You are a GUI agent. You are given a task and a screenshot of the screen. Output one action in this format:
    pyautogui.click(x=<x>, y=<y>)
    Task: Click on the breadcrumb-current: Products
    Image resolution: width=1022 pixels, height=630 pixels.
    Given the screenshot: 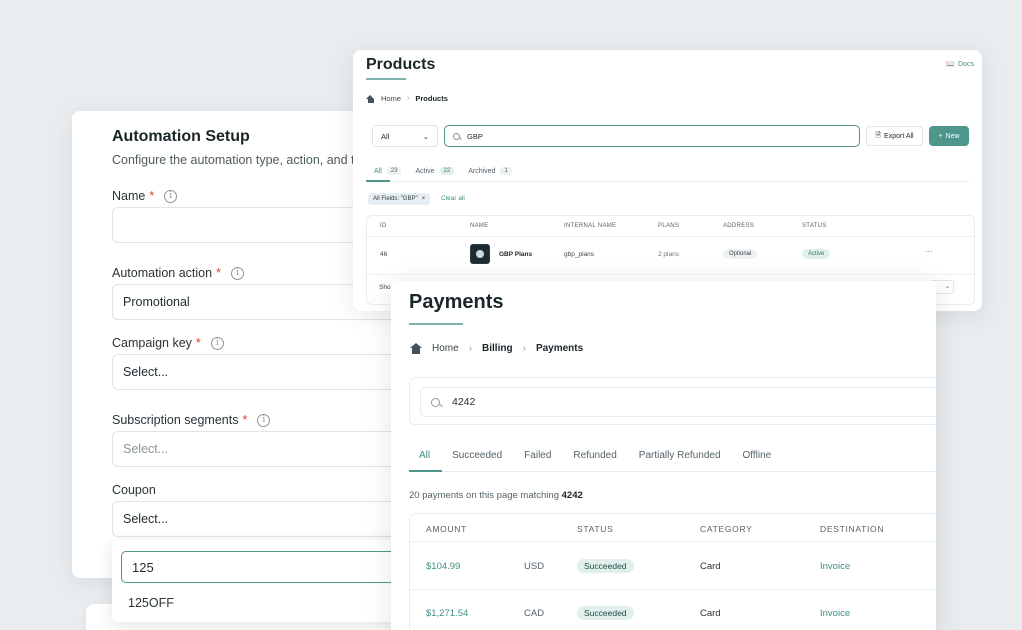 What is the action you would take?
    pyautogui.click(x=431, y=98)
    